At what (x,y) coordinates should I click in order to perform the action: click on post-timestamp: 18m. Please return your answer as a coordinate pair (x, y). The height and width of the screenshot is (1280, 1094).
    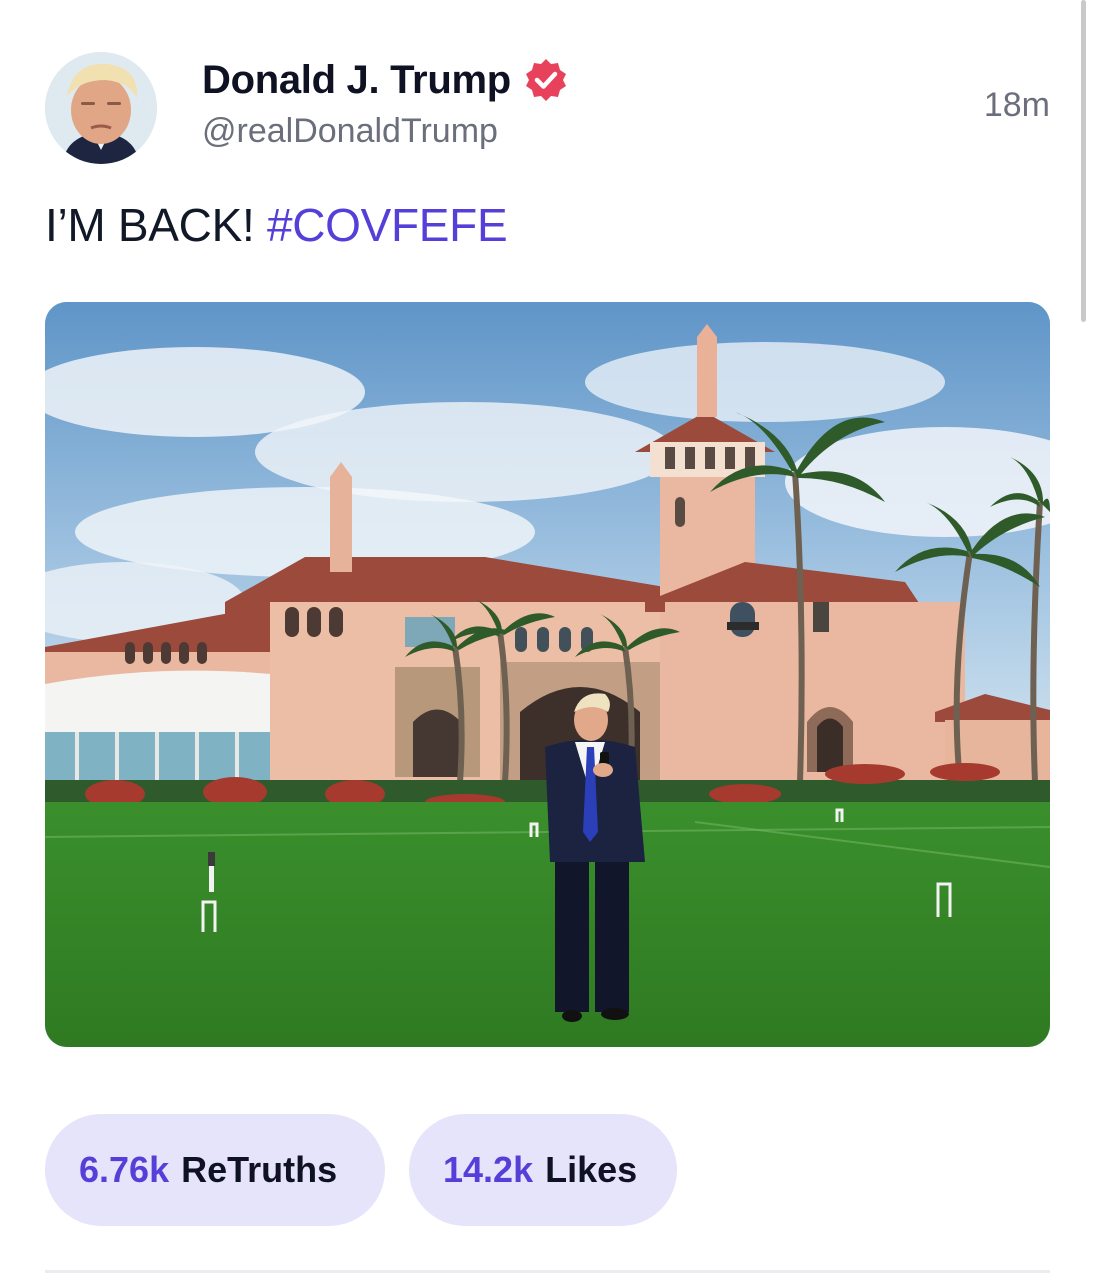
    Looking at the image, I should click on (1017, 105).